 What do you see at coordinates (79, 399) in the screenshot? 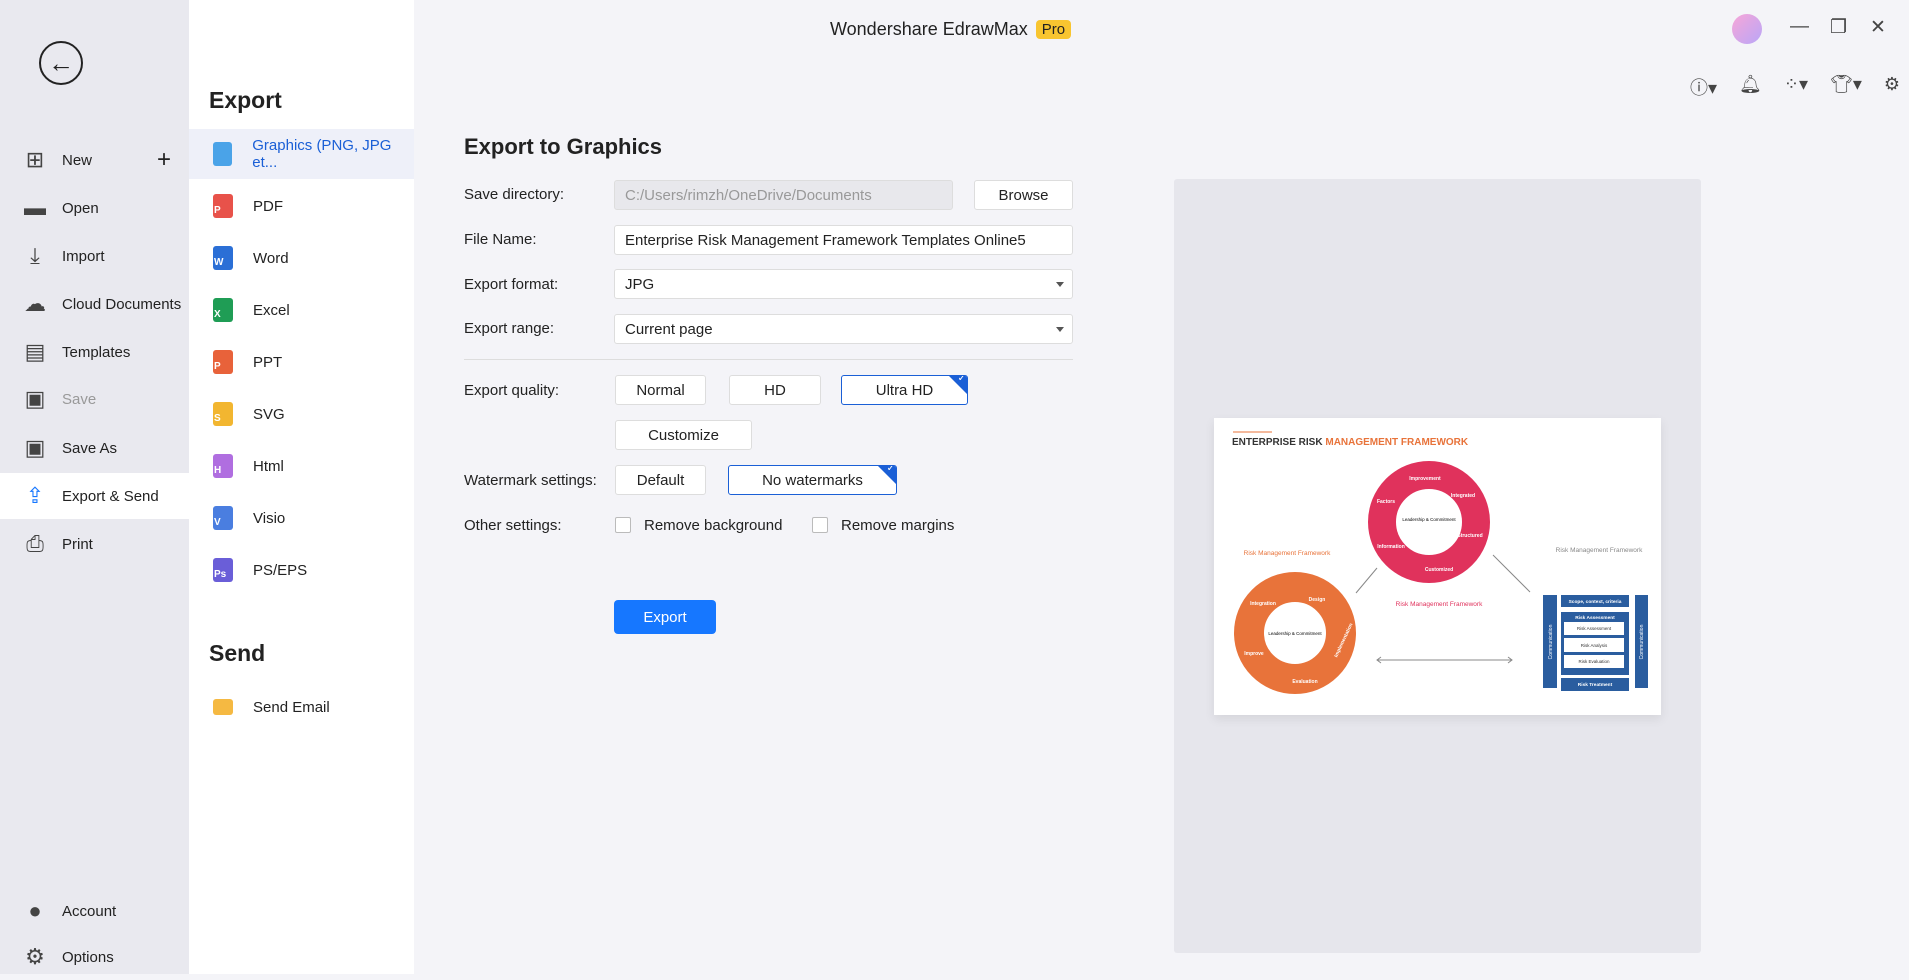
I see `sidebar-item-label: Save` at bounding box center [79, 399].